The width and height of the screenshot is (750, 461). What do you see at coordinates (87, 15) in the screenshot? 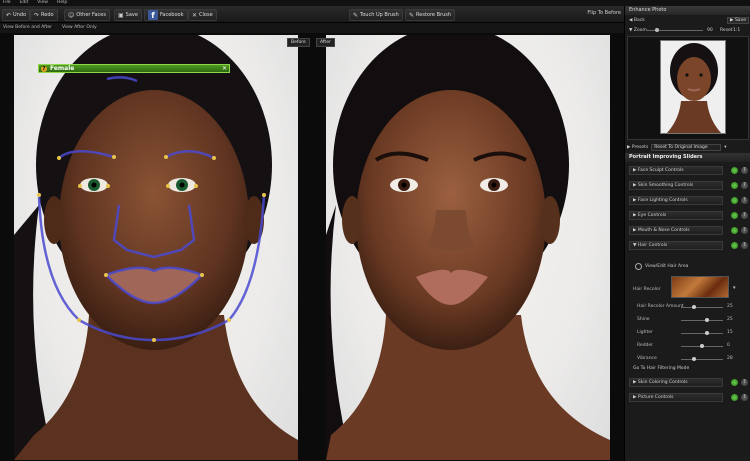
I see `other-faces-button: ☺ Other Faces` at bounding box center [87, 15].